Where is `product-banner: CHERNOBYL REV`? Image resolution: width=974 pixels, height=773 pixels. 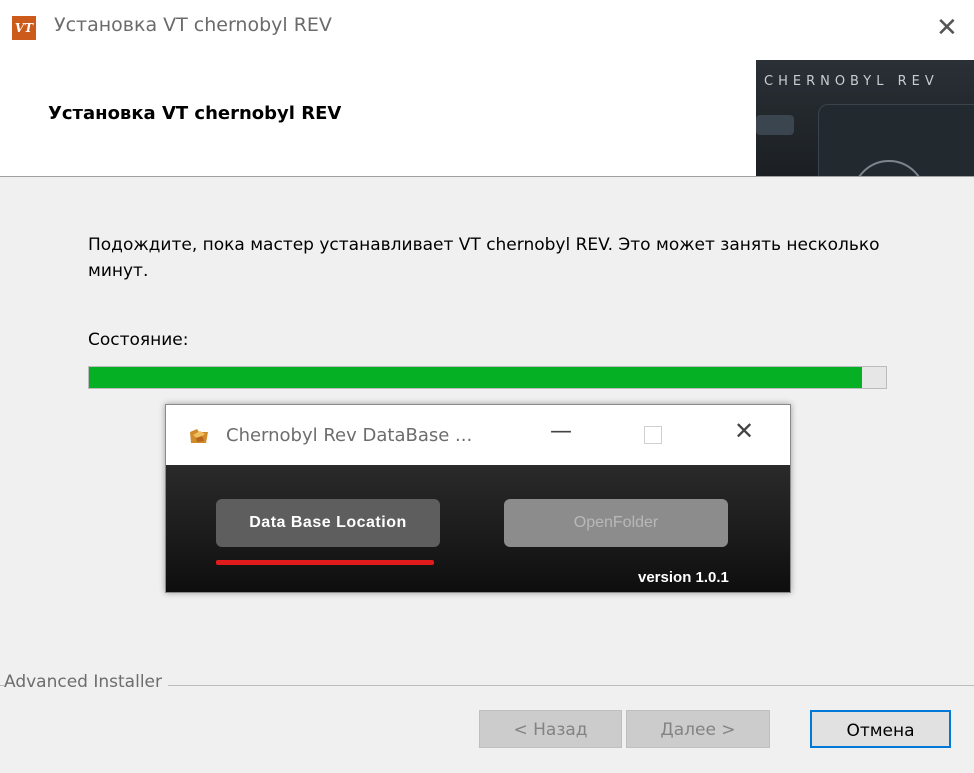
product-banner: CHERNOBYL REV is located at coordinates (865, 118).